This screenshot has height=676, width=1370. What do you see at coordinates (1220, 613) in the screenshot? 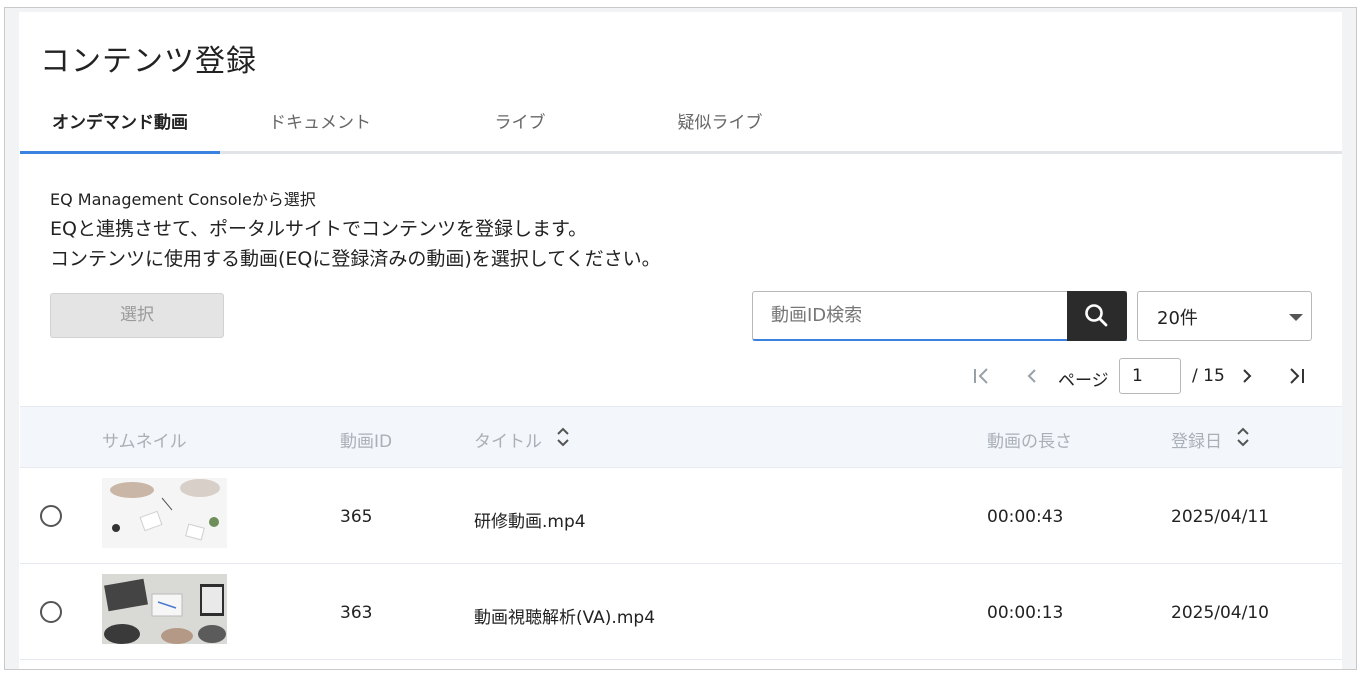
I see `cell-registered-date: 2025/04/10` at bounding box center [1220, 613].